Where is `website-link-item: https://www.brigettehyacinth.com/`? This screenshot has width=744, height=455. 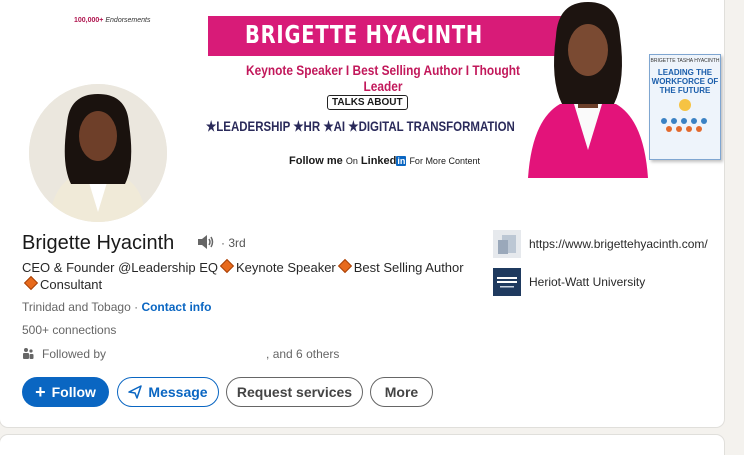 website-link-item: https://www.brigettehyacinth.com/ is located at coordinates (601, 244).